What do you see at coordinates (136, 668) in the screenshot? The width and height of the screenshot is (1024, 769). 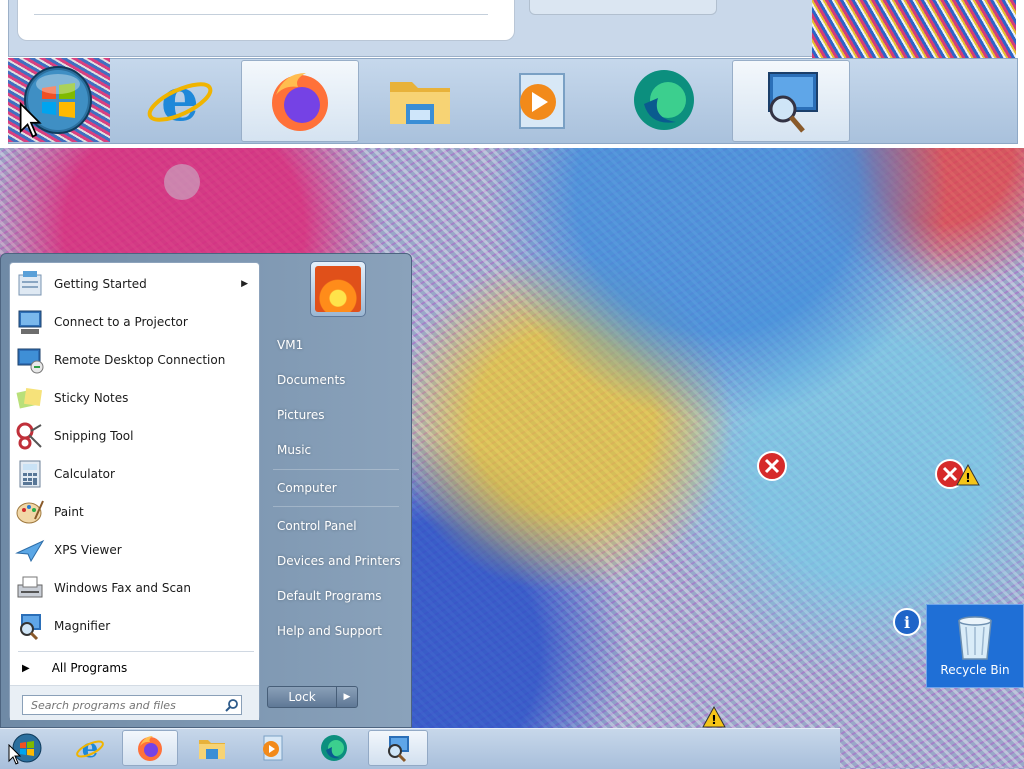 I see `all-programs-button: ▶ All Programs` at bounding box center [136, 668].